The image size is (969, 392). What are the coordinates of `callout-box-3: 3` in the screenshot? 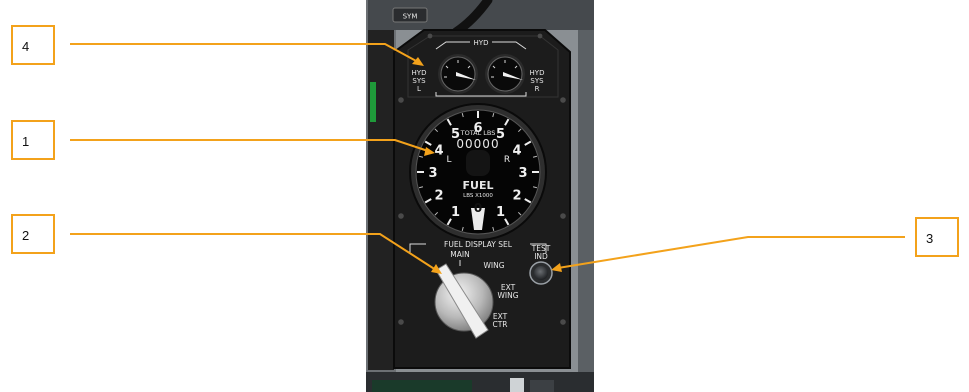 It's located at (937, 237).